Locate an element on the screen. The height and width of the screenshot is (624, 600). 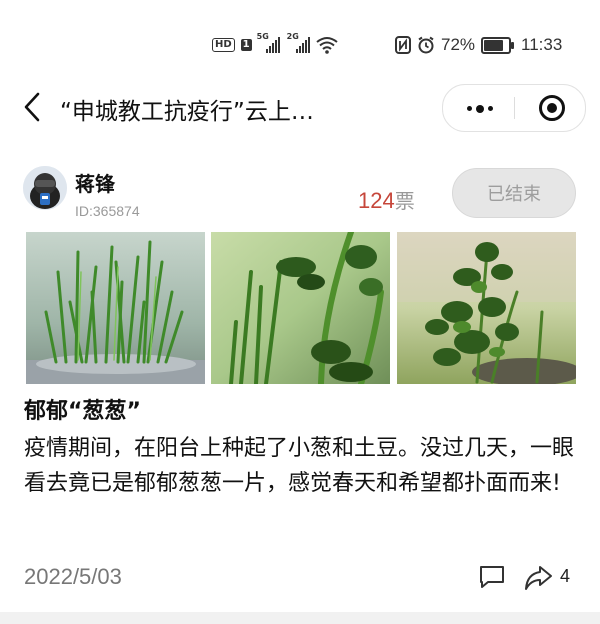
author-id: ID:365874 is located at coordinates (107, 211).